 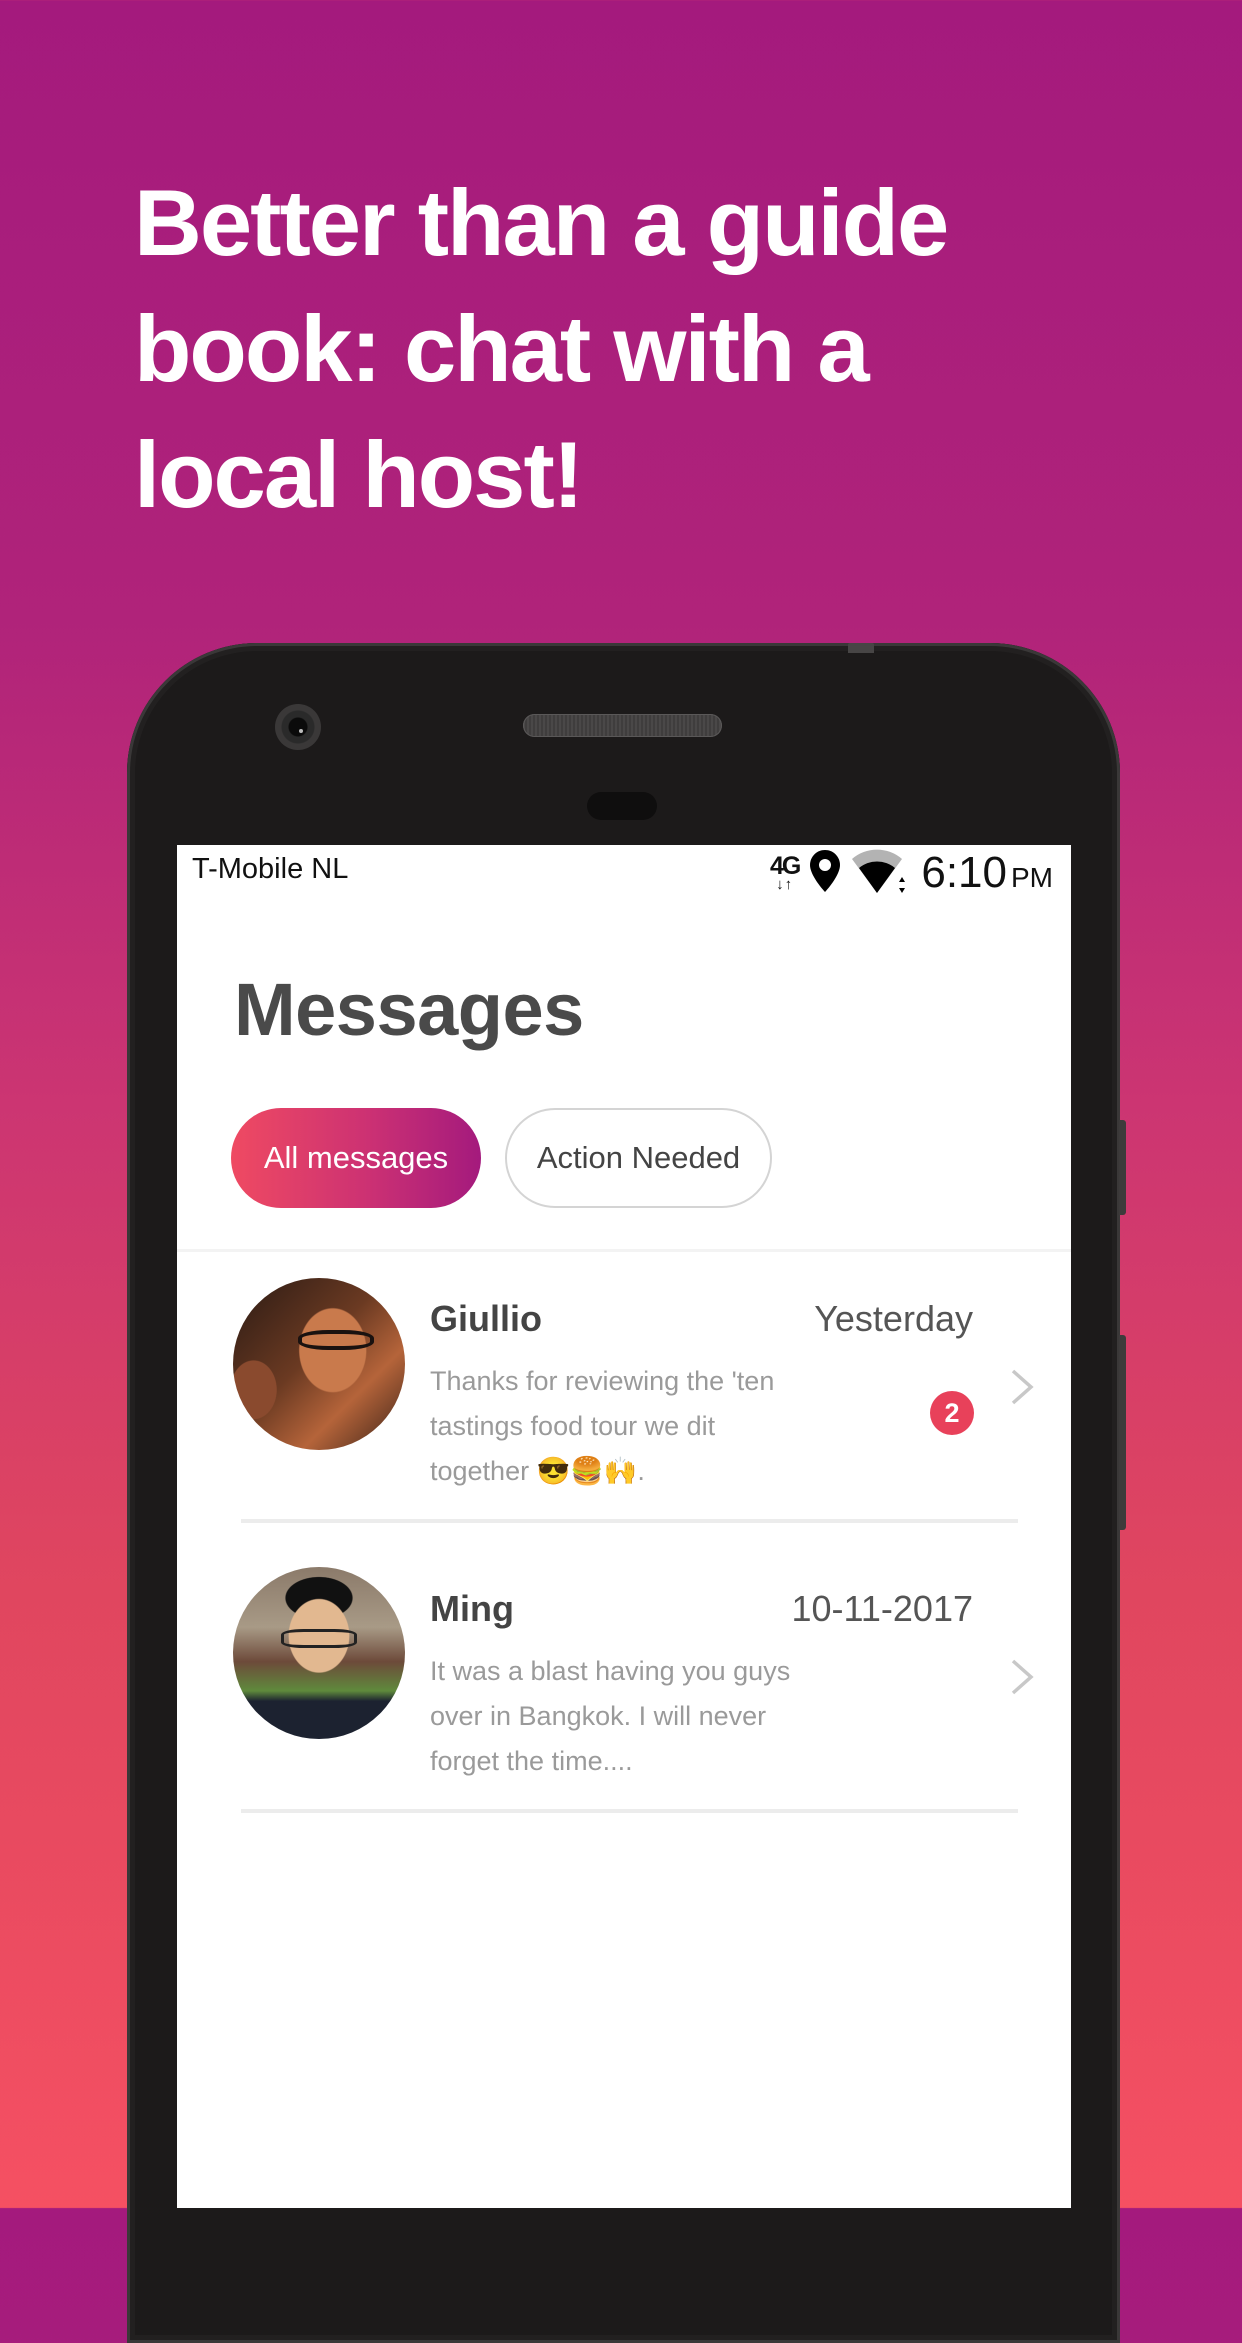 I want to click on tab-all-messages: All messages, so click(x=356, y=1158).